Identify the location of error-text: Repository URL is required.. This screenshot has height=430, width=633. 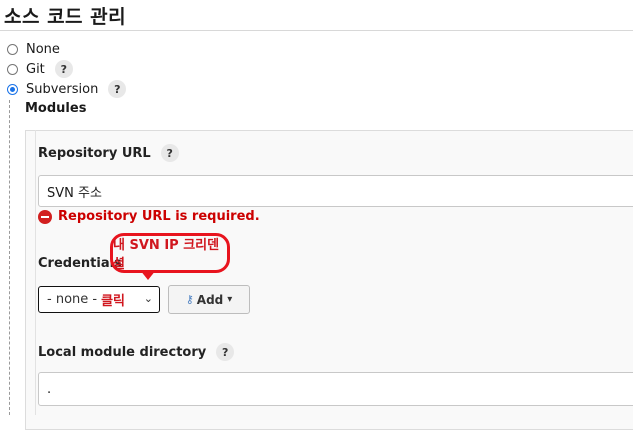
(159, 216).